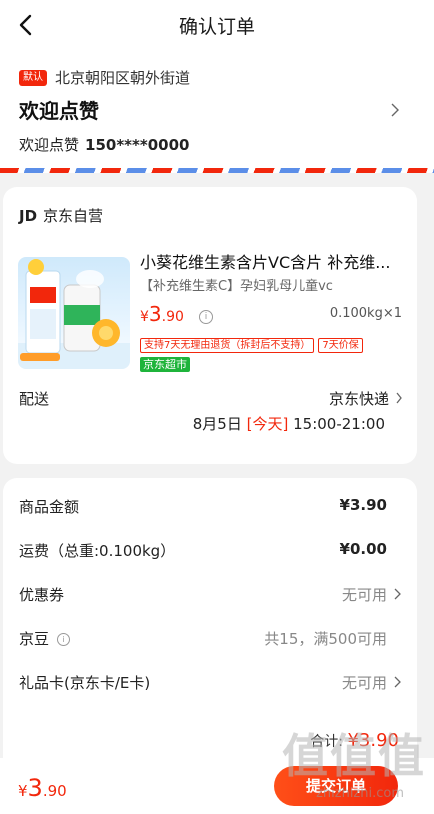  I want to click on price-protect-tag: 7天价保, so click(340, 345).